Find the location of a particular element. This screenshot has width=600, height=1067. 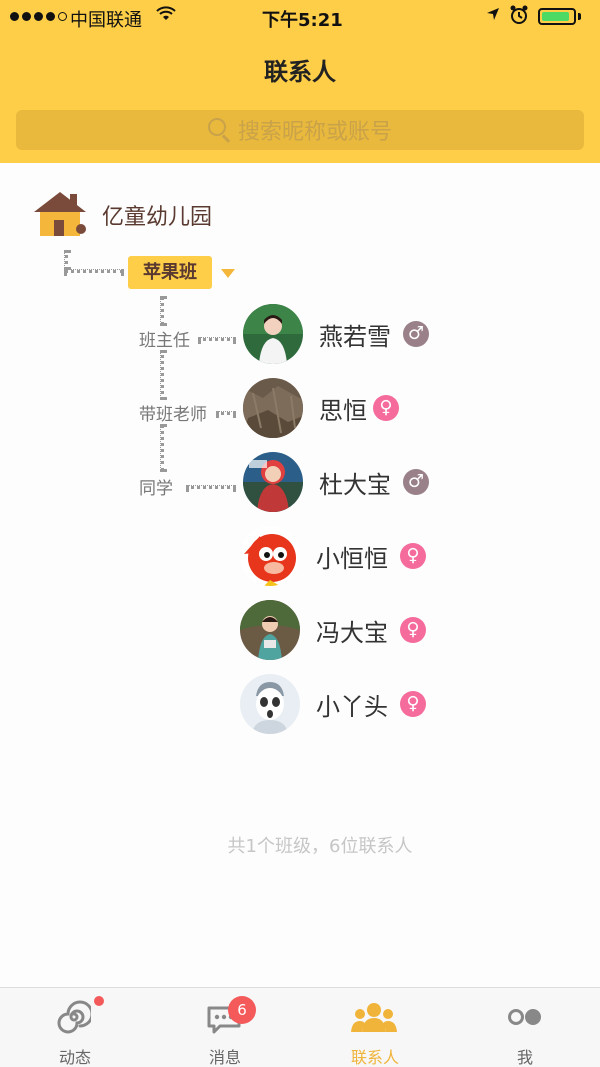

contact-name: 冯大宝 is located at coordinates (352, 632).